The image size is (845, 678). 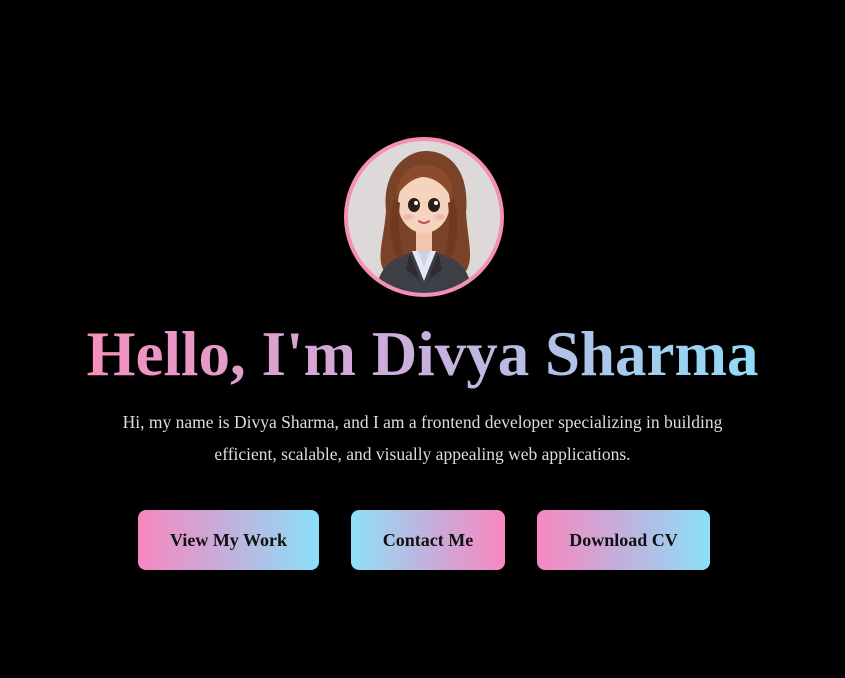 I want to click on avatar, so click(x=424, y=217).